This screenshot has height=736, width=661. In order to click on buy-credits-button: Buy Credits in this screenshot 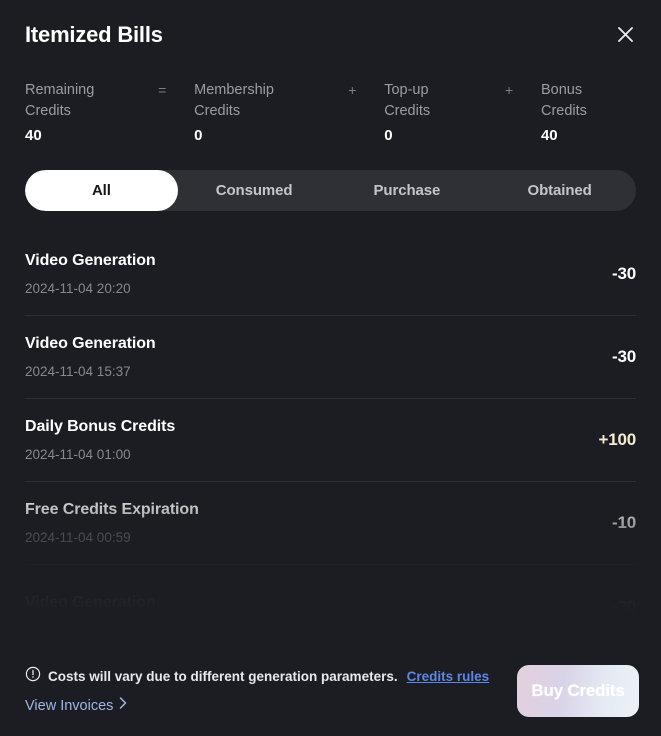, I will do `click(578, 691)`.